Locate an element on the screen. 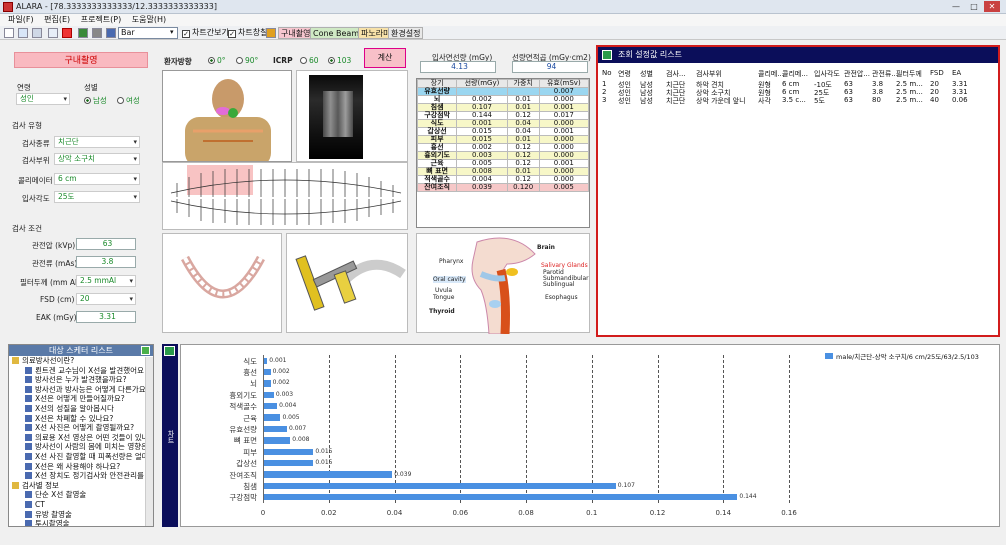 This screenshot has width=1006, height=545. menu-file: 파일(F) is located at coordinates (21, 20).